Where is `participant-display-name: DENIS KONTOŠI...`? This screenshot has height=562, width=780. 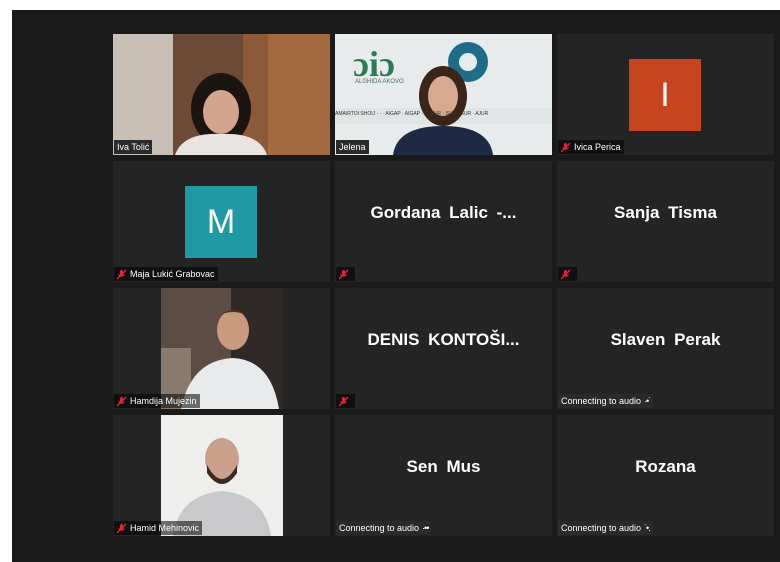
participant-display-name: DENIS KONTOŠI... is located at coordinates (443, 339).